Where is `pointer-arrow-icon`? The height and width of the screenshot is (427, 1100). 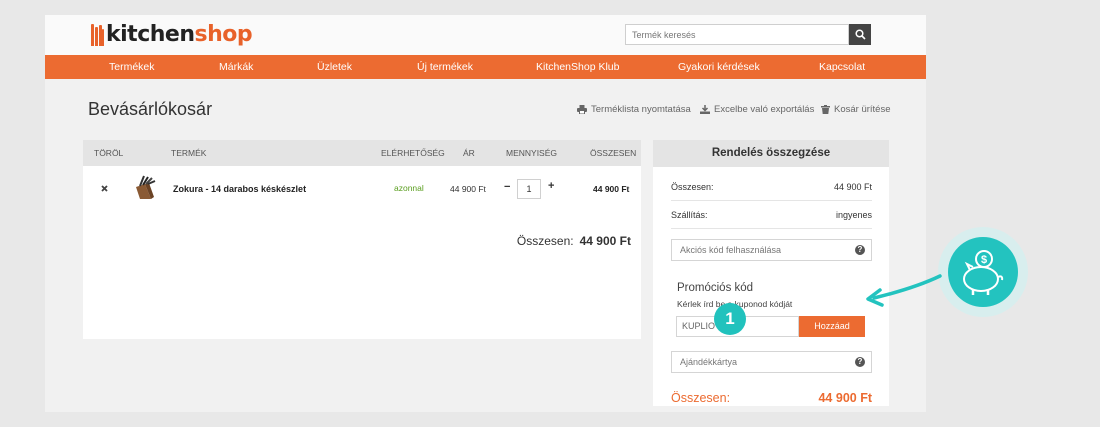 pointer-arrow-icon is located at coordinates (904, 290).